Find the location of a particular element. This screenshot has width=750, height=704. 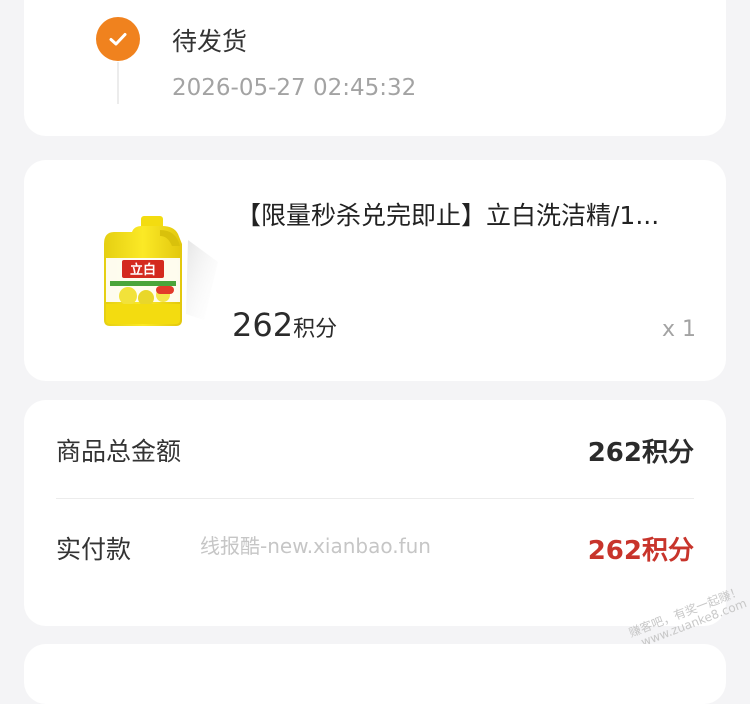

check-icon is located at coordinates (118, 39).